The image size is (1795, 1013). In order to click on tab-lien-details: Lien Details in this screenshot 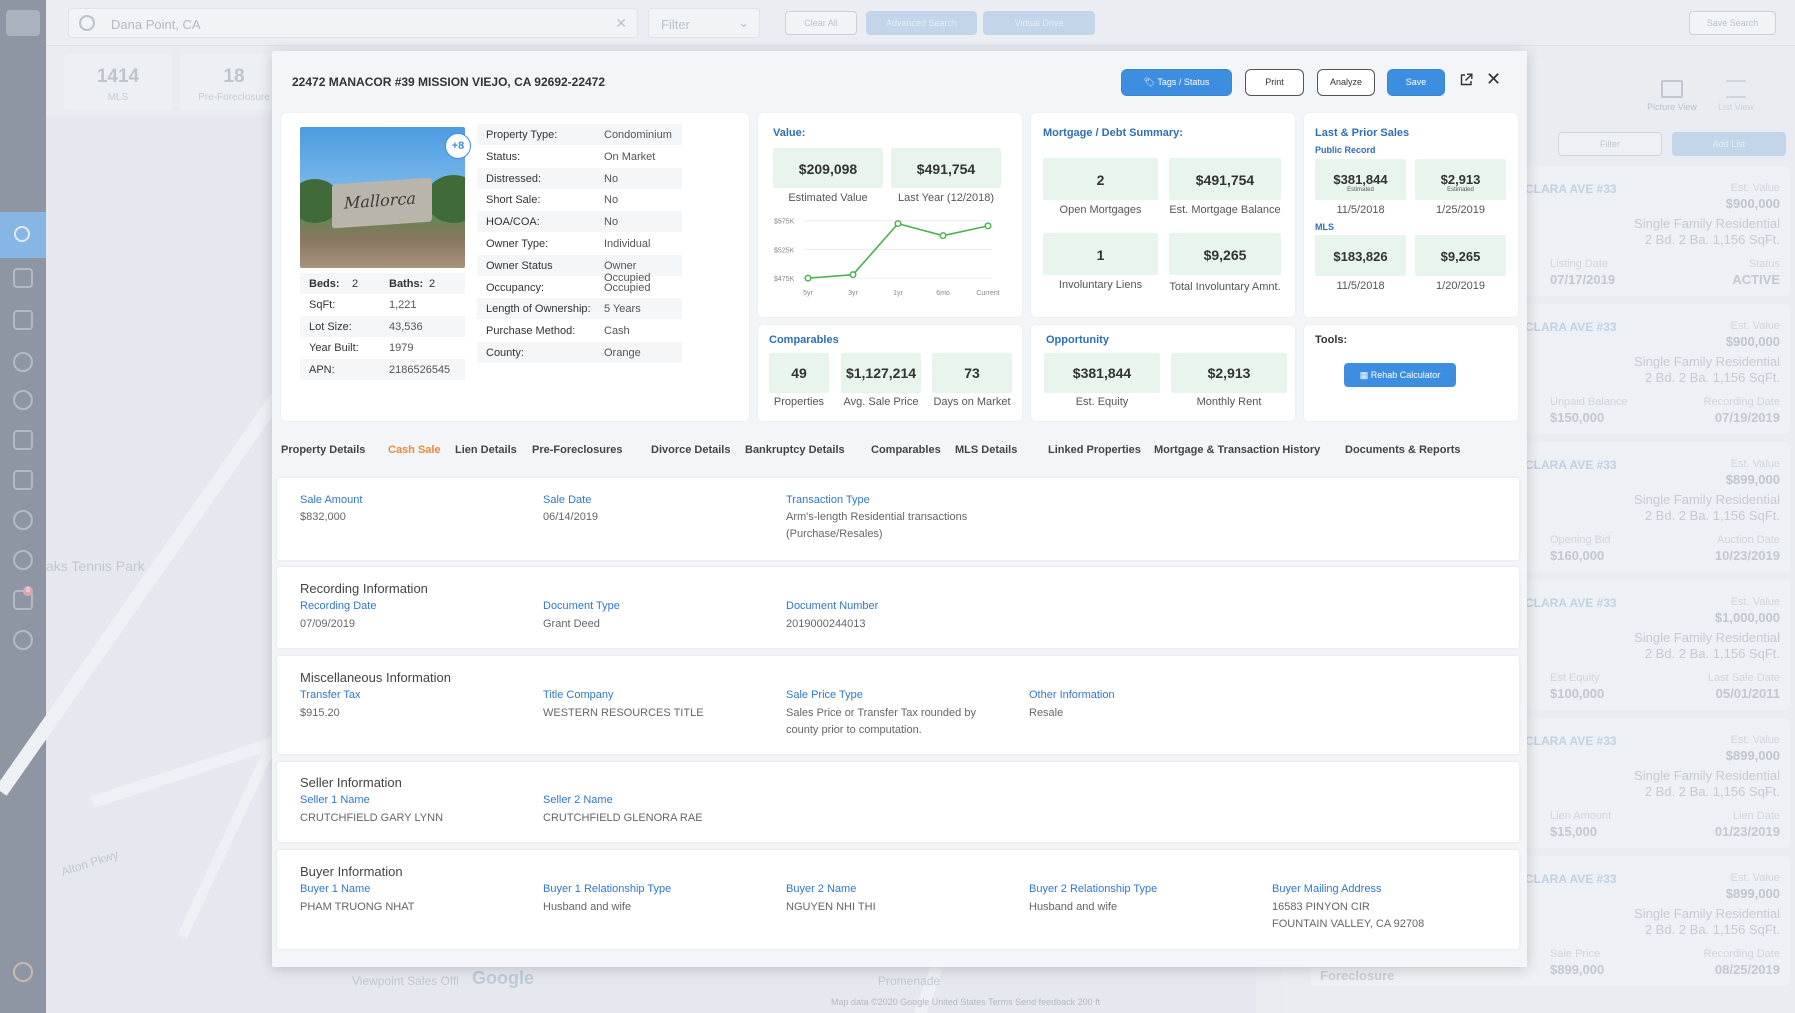, I will do `click(486, 450)`.